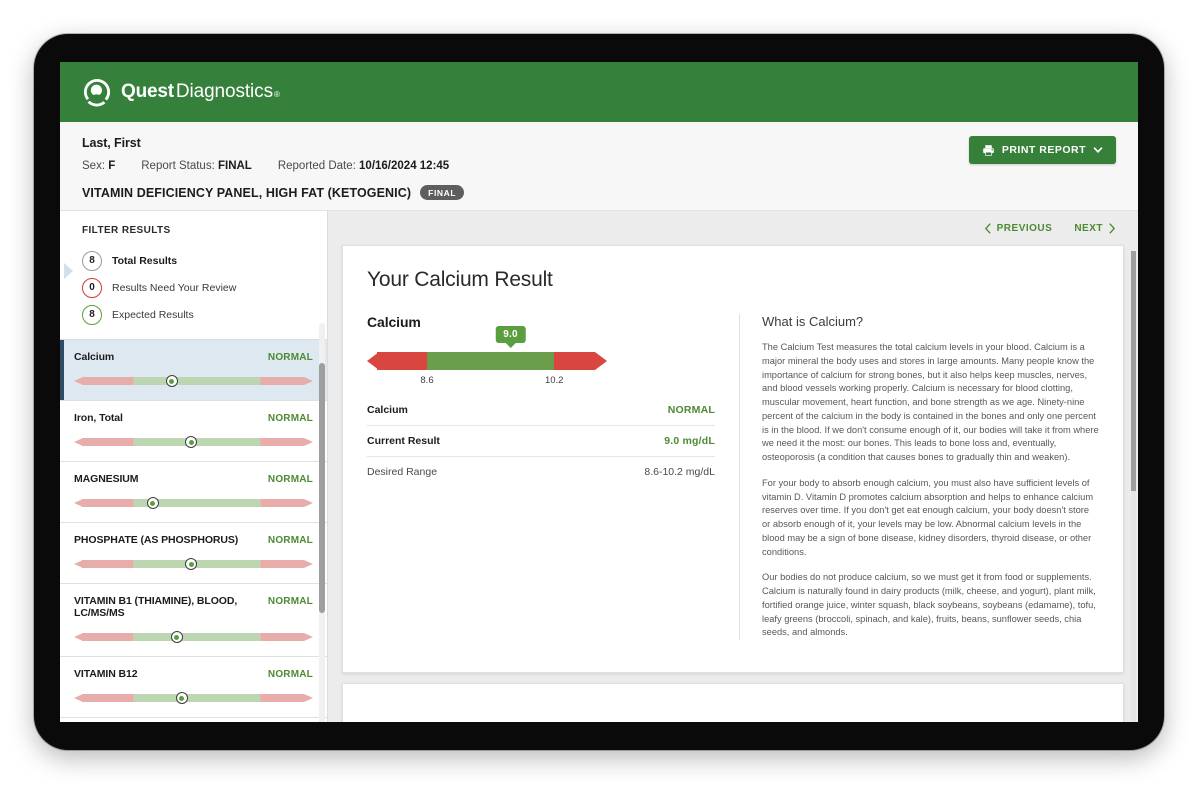 The height and width of the screenshot is (800, 1200). What do you see at coordinates (193, 418) in the screenshot?
I see `test-item-header: Iron, Total NORMAL` at bounding box center [193, 418].